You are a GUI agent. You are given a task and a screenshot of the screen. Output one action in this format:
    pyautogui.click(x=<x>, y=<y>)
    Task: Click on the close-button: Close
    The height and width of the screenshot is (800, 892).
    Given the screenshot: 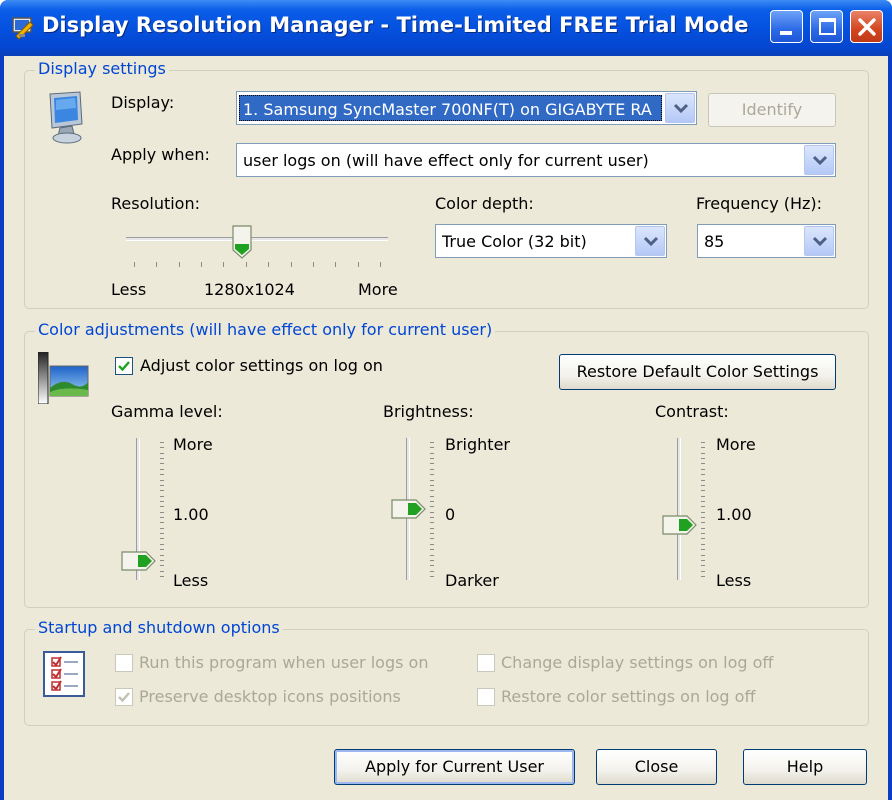 What is the action you would take?
    pyautogui.click(x=656, y=767)
    